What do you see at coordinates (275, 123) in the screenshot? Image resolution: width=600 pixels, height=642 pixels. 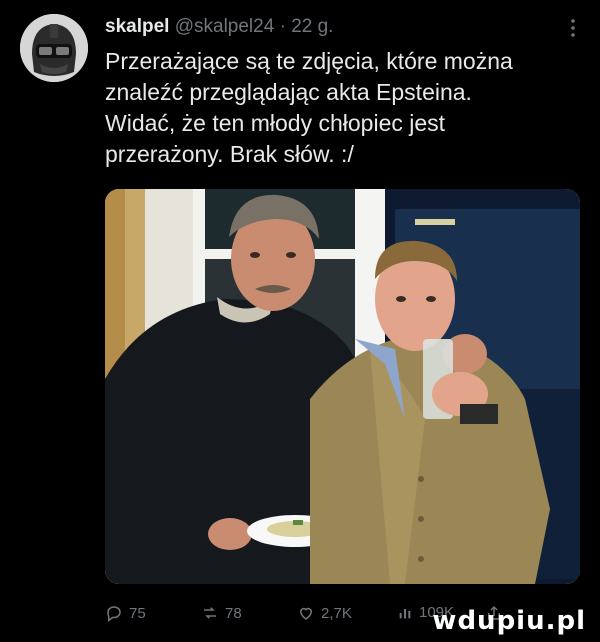 I see `tweet-text-line: Widać, że ten młody chłopiec jest` at bounding box center [275, 123].